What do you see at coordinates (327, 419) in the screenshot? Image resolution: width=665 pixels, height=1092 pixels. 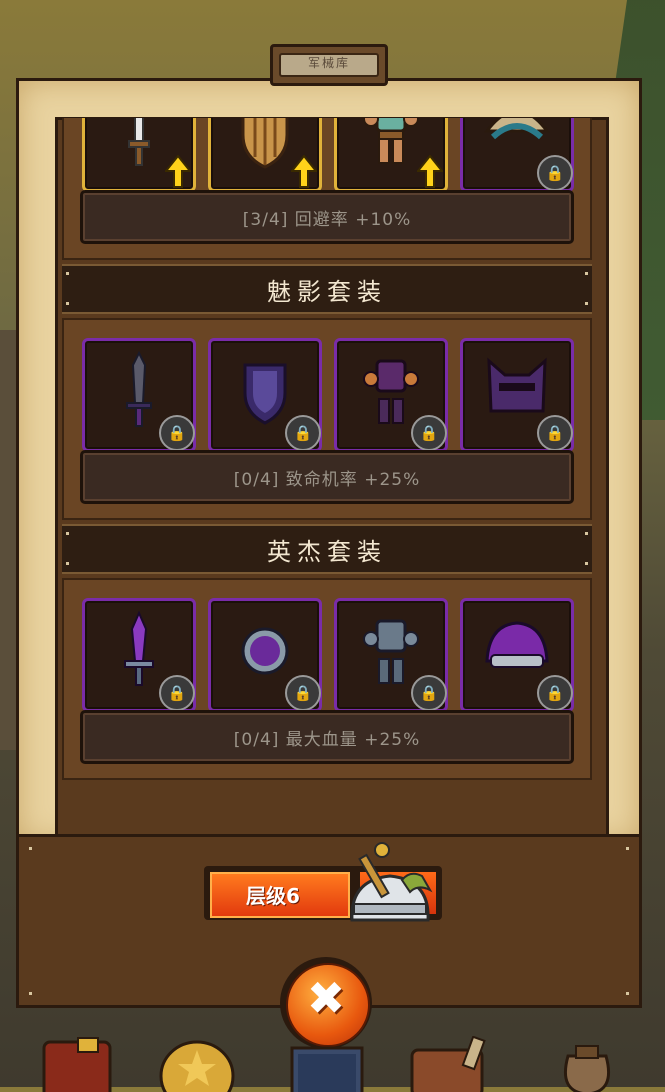 I see `set-section-2: 🔒 🔒 🔒 🔒 [0/4] 致命机率 +25%` at bounding box center [327, 419].